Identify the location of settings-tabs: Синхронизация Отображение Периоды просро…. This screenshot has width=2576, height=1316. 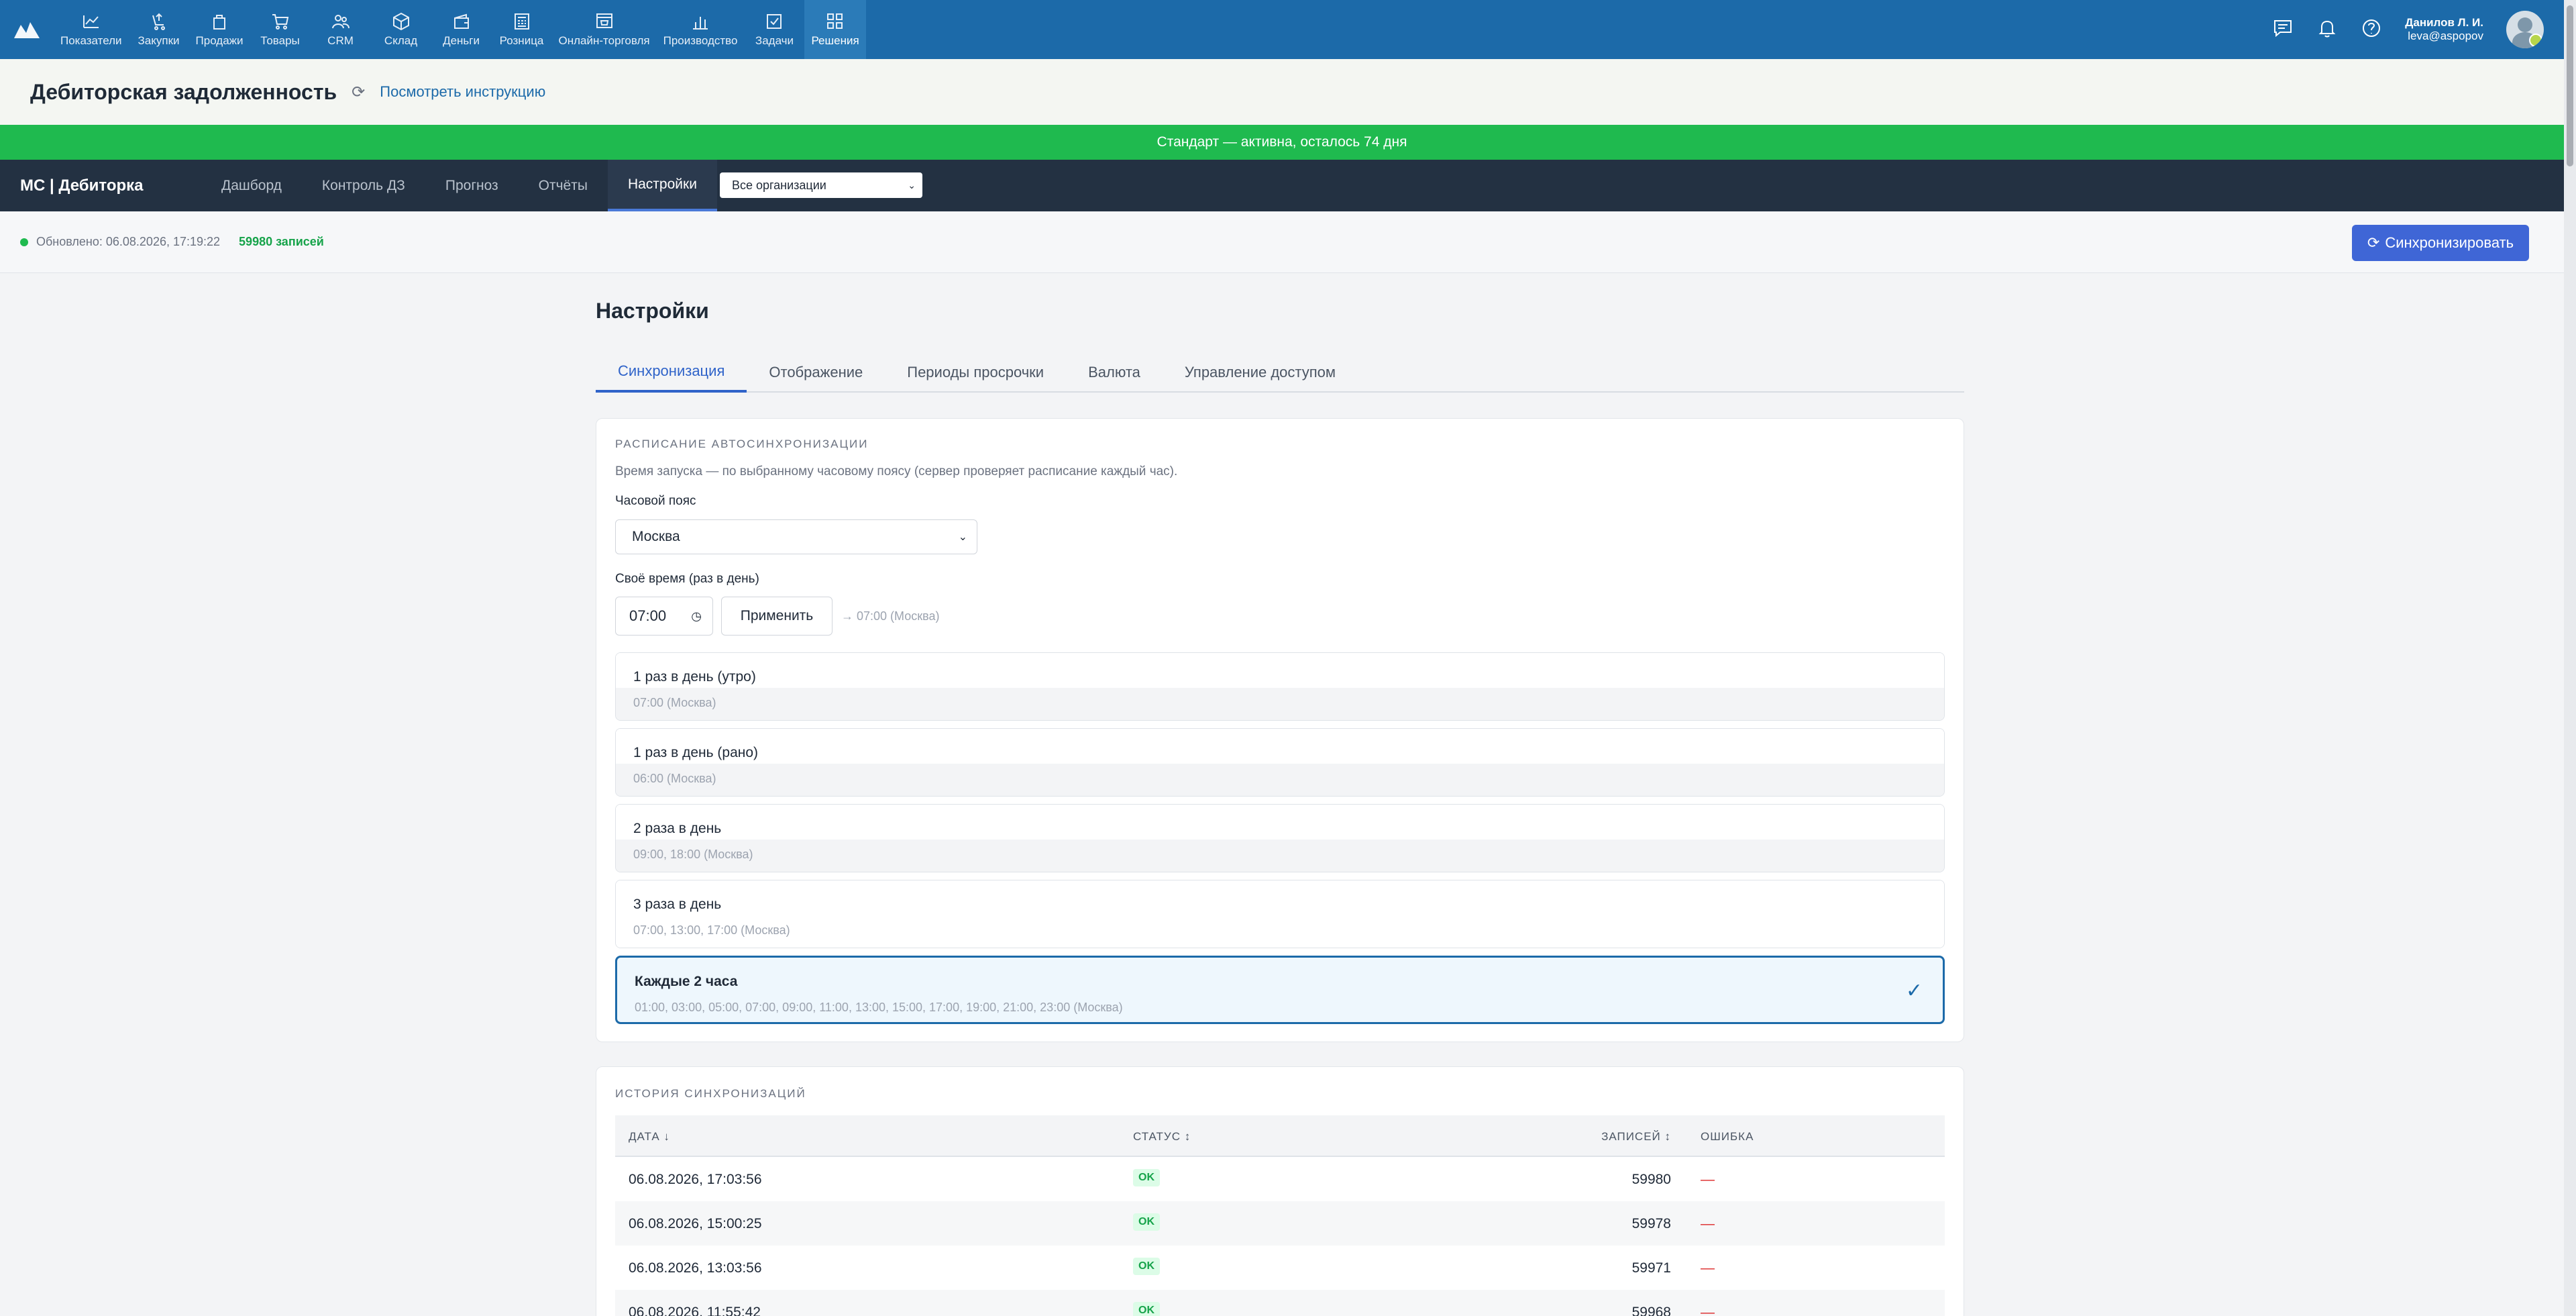
(1280, 372).